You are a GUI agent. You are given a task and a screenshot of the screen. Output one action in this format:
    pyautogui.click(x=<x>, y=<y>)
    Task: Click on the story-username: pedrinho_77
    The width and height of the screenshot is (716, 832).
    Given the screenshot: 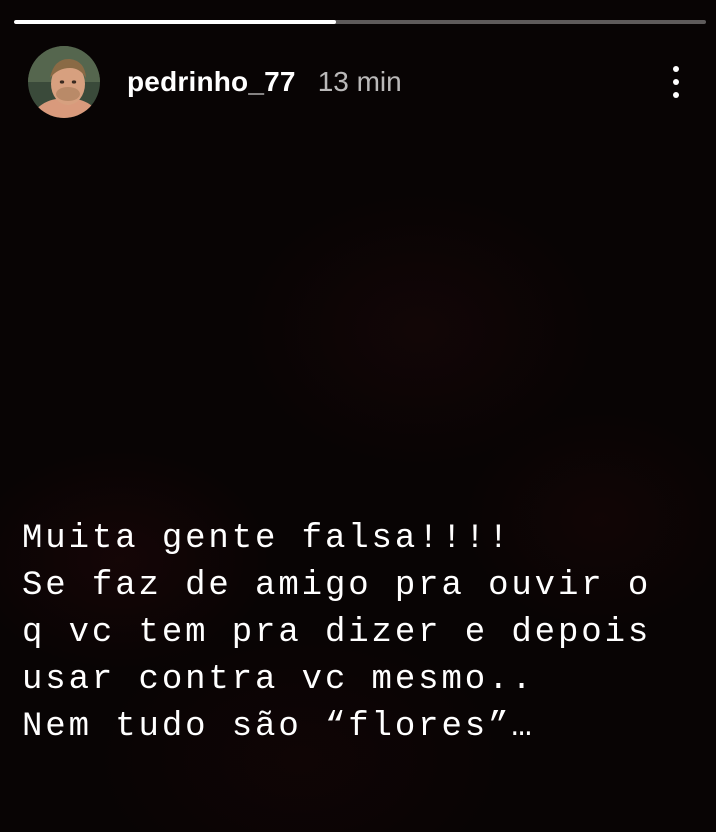 What is the action you would take?
    pyautogui.click(x=211, y=82)
    